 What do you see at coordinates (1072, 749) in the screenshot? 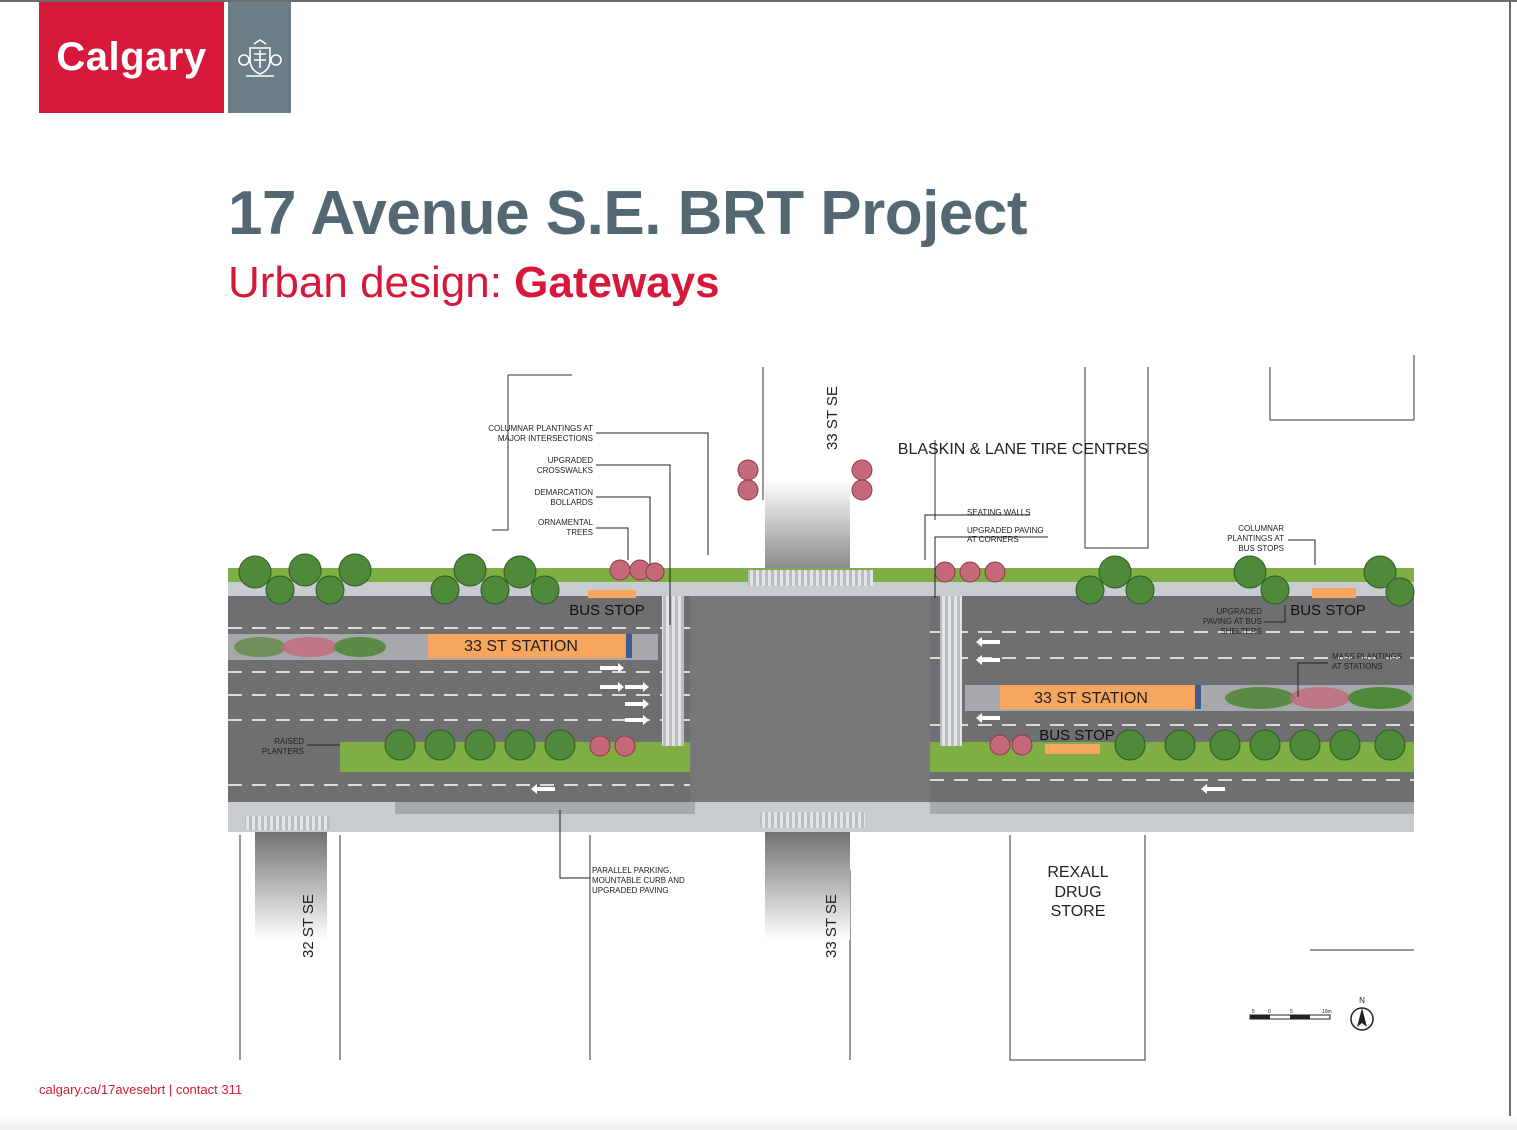
I see `bus-stop-shelter-se` at bounding box center [1072, 749].